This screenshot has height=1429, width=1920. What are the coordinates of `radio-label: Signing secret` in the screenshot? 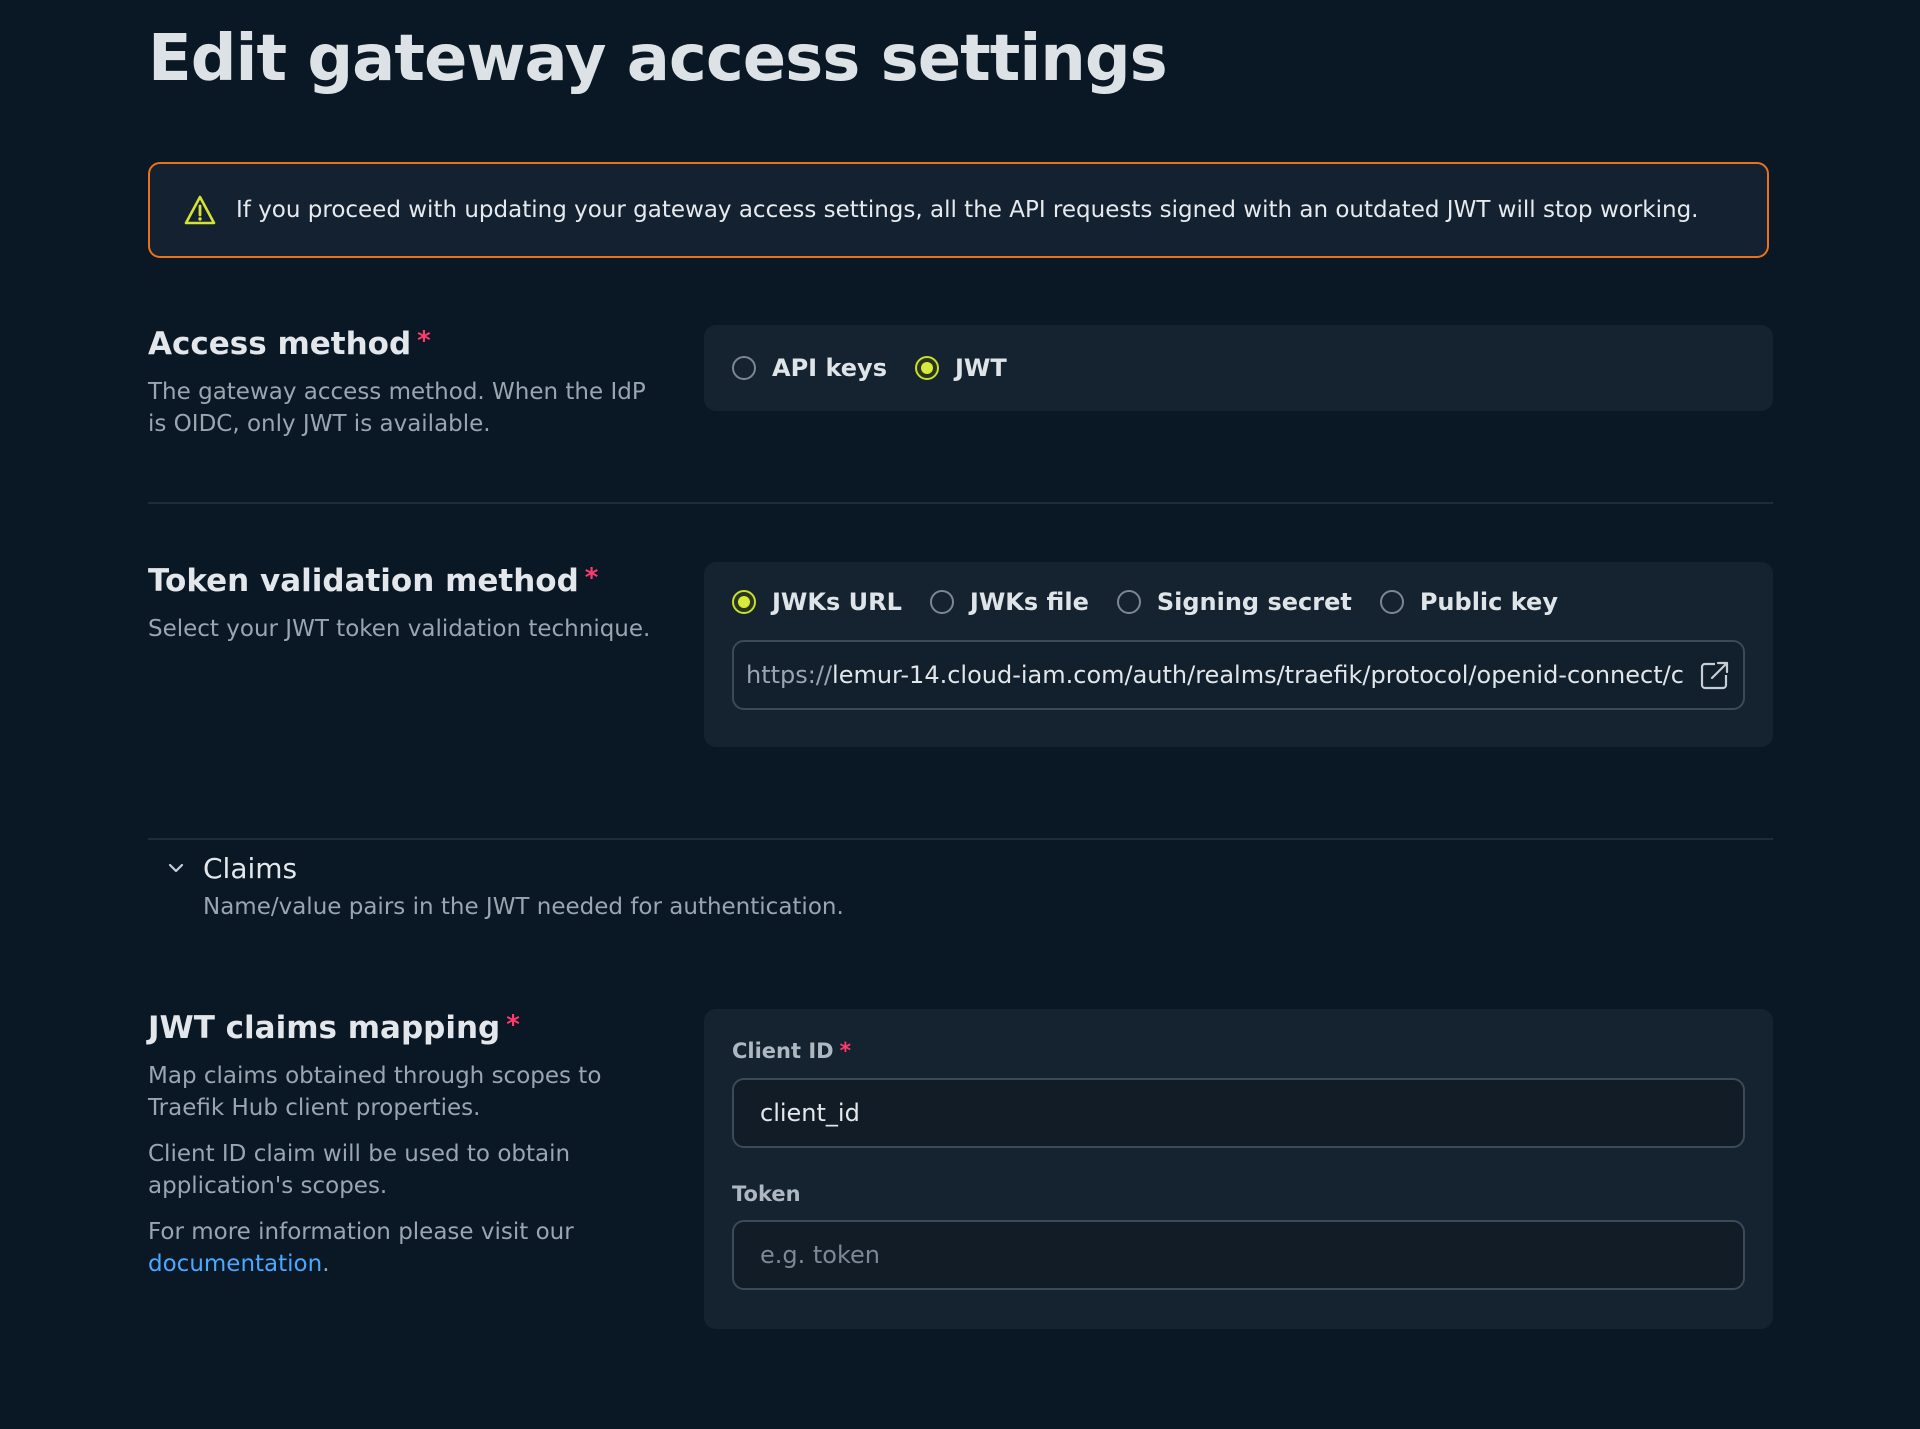 It's located at (1254, 602).